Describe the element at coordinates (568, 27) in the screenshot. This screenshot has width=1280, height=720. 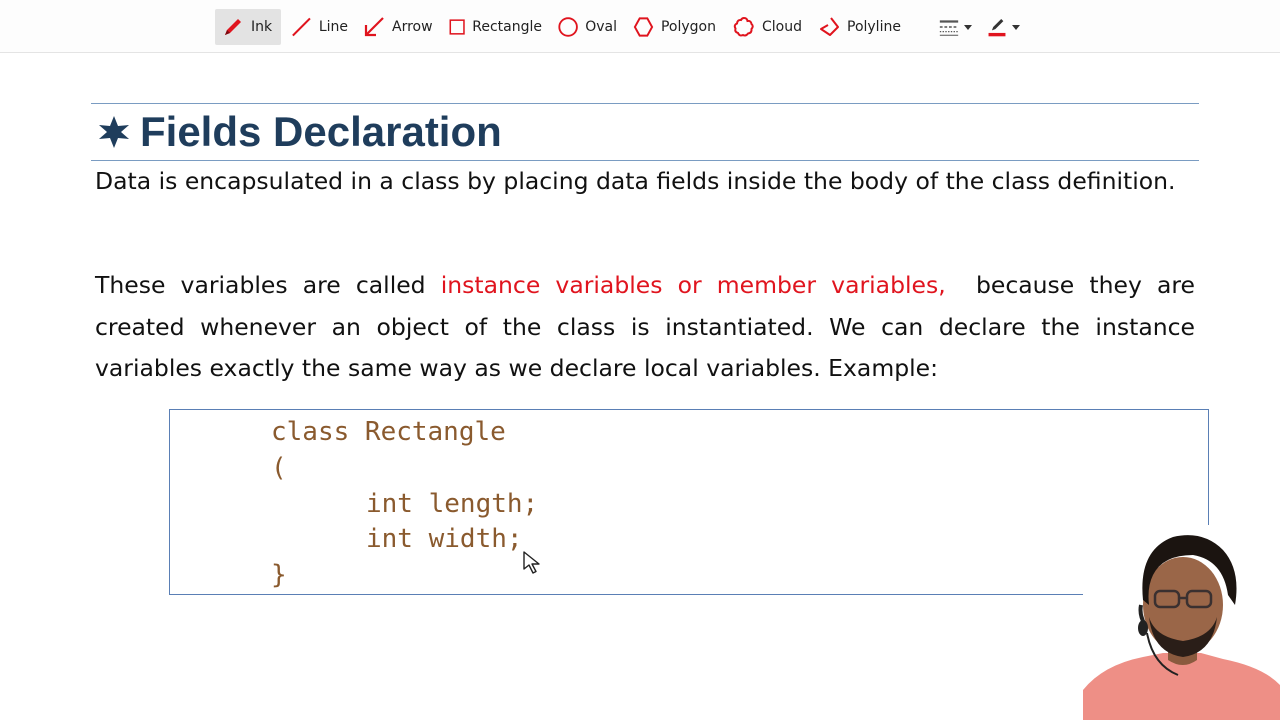
I see `oval-icon` at that location.